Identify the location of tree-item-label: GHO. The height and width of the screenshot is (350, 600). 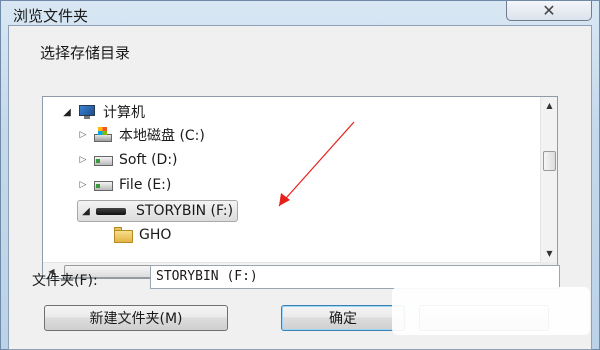
(155, 235).